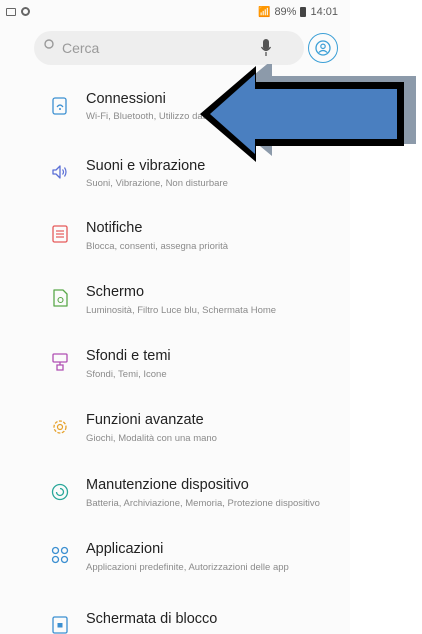 The height and width of the screenshot is (634, 422). I want to click on item-title: Applicazioni, so click(125, 549).